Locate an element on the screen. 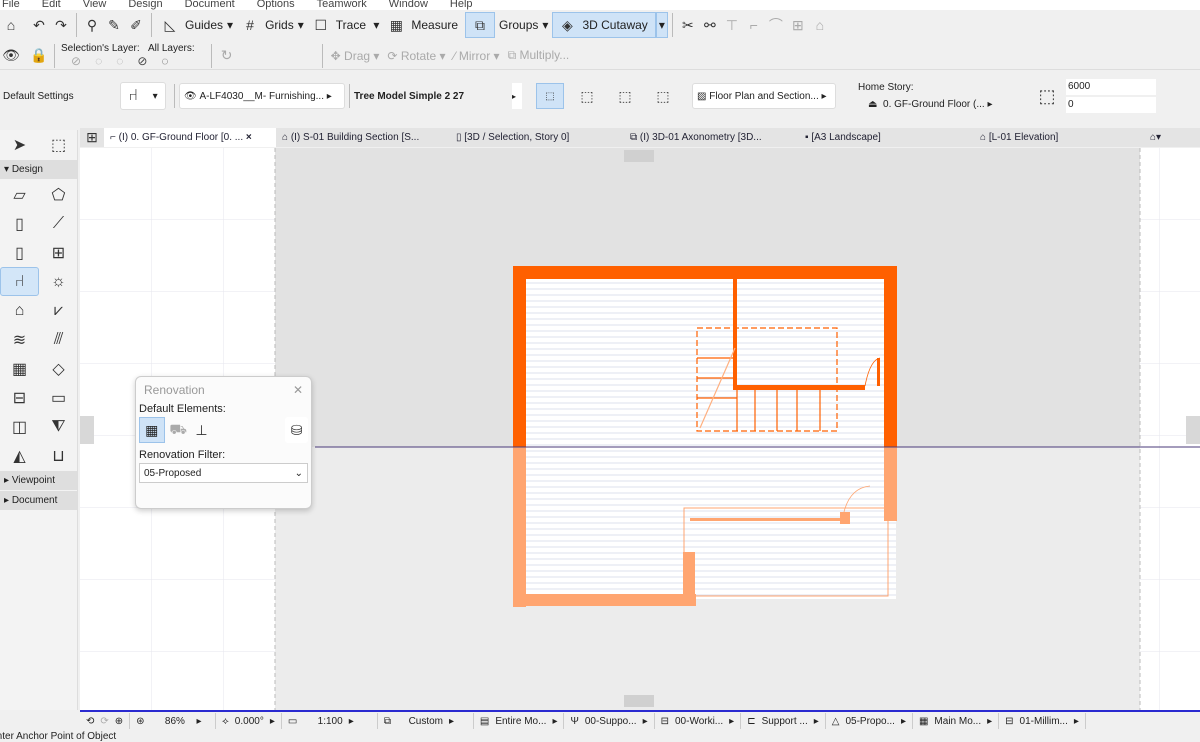 This screenshot has height=742, width=1200. 3d-cutaway-button: ◈ 3D Cutaway is located at coordinates (604, 25).